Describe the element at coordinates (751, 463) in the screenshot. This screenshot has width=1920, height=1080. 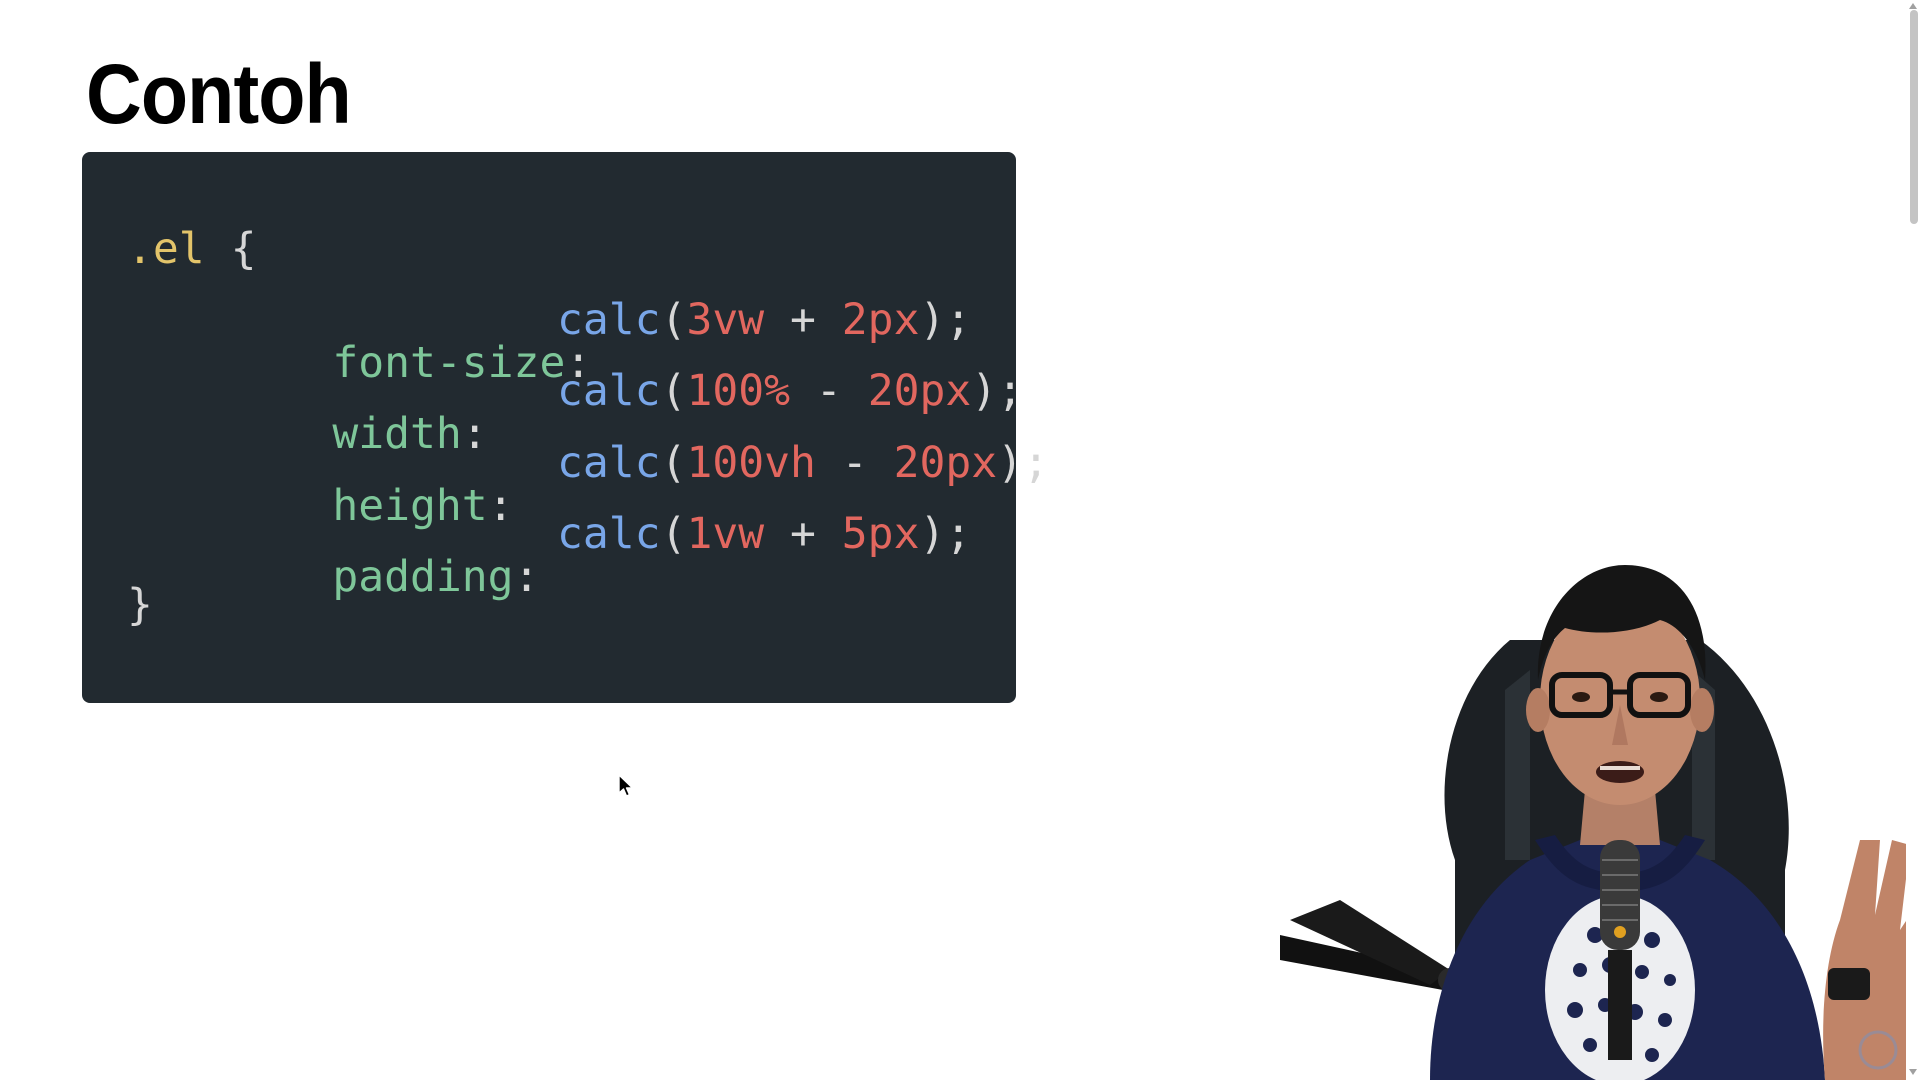
I see `operand-1: 100vh` at that location.